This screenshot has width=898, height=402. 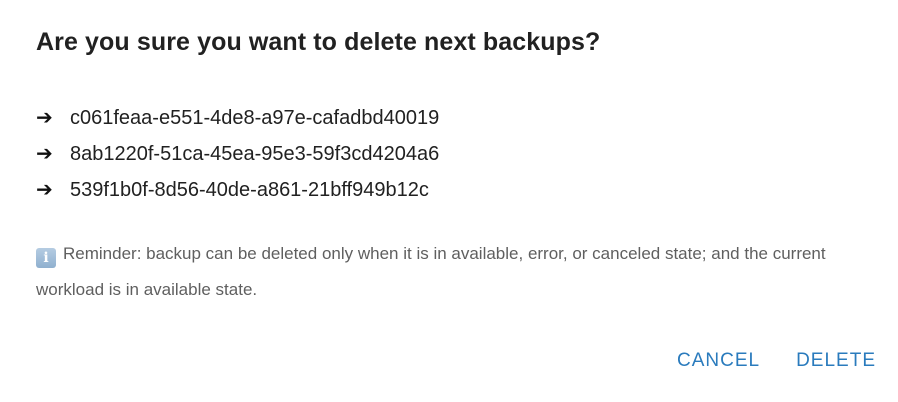 What do you see at coordinates (249, 189) in the screenshot?
I see `backup-id: 539f1b0f-8d56-40de-a861-21bff949b12c` at bounding box center [249, 189].